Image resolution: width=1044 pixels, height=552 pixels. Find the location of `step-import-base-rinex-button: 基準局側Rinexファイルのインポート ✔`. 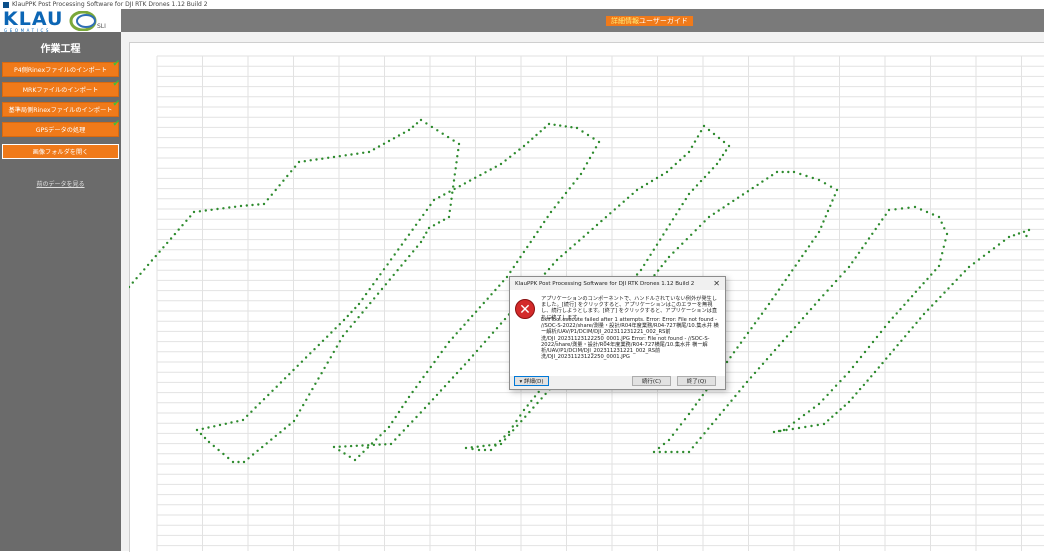

step-import-base-rinex-button: 基準局側Rinexファイルのインポート ✔ is located at coordinates (61, 108).